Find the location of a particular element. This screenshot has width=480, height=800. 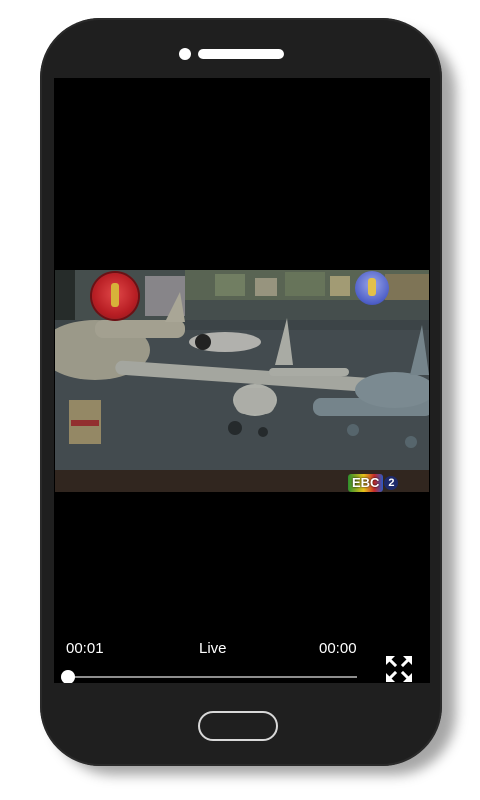

fullscreen-button is located at coordinates (399, 668).